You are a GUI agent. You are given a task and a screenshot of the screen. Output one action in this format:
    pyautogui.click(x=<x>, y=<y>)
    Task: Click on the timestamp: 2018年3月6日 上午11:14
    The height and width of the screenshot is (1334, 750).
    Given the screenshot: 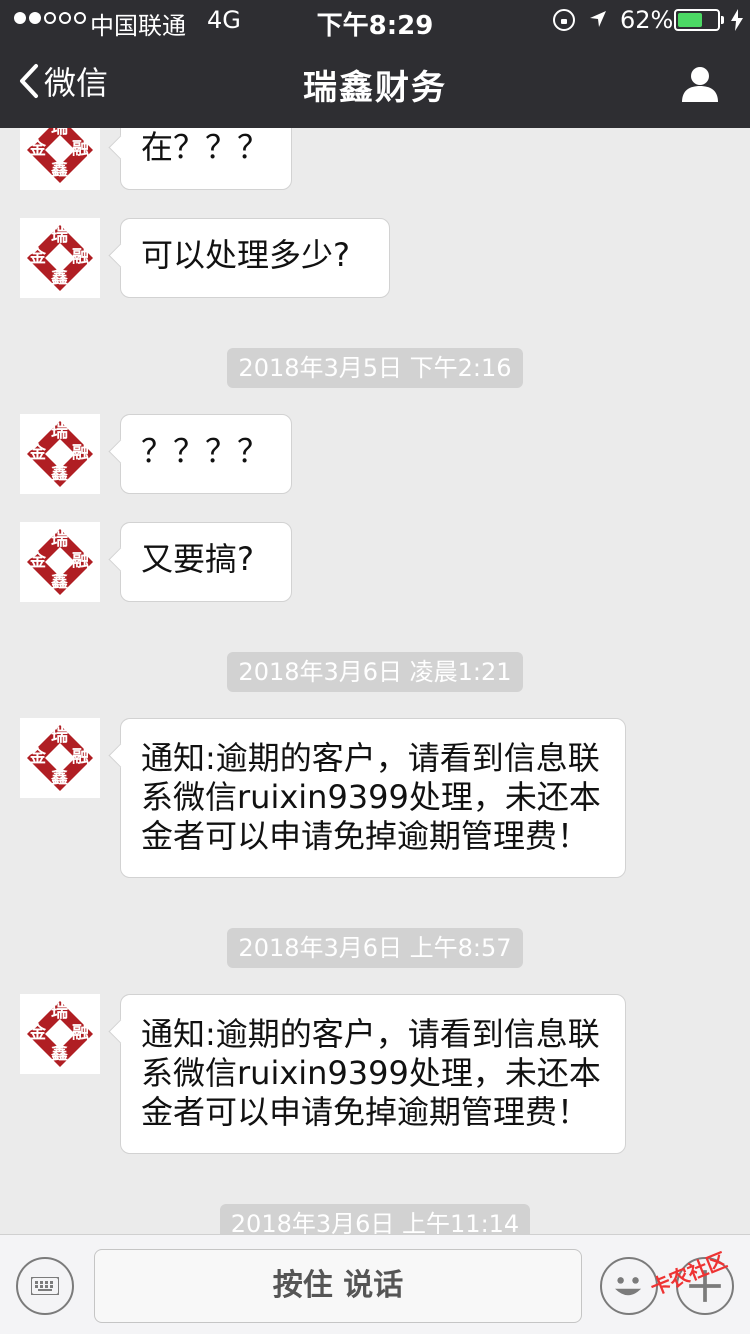 What is the action you would take?
    pyautogui.click(x=375, y=1219)
    